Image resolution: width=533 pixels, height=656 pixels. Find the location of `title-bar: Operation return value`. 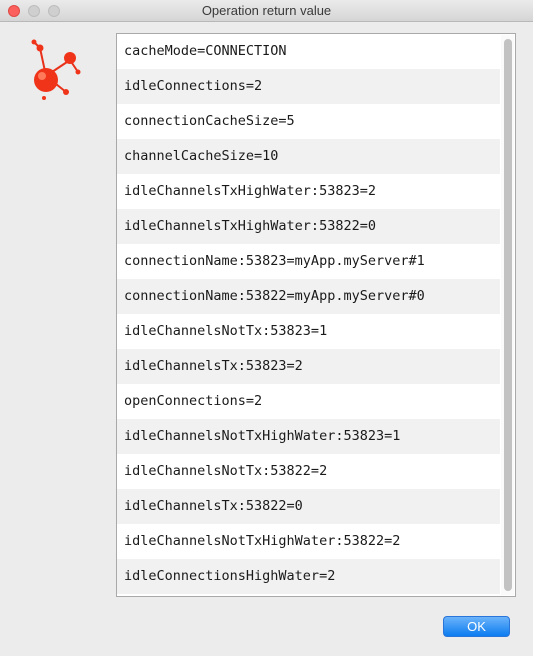

title-bar: Operation return value is located at coordinates (266, 11).